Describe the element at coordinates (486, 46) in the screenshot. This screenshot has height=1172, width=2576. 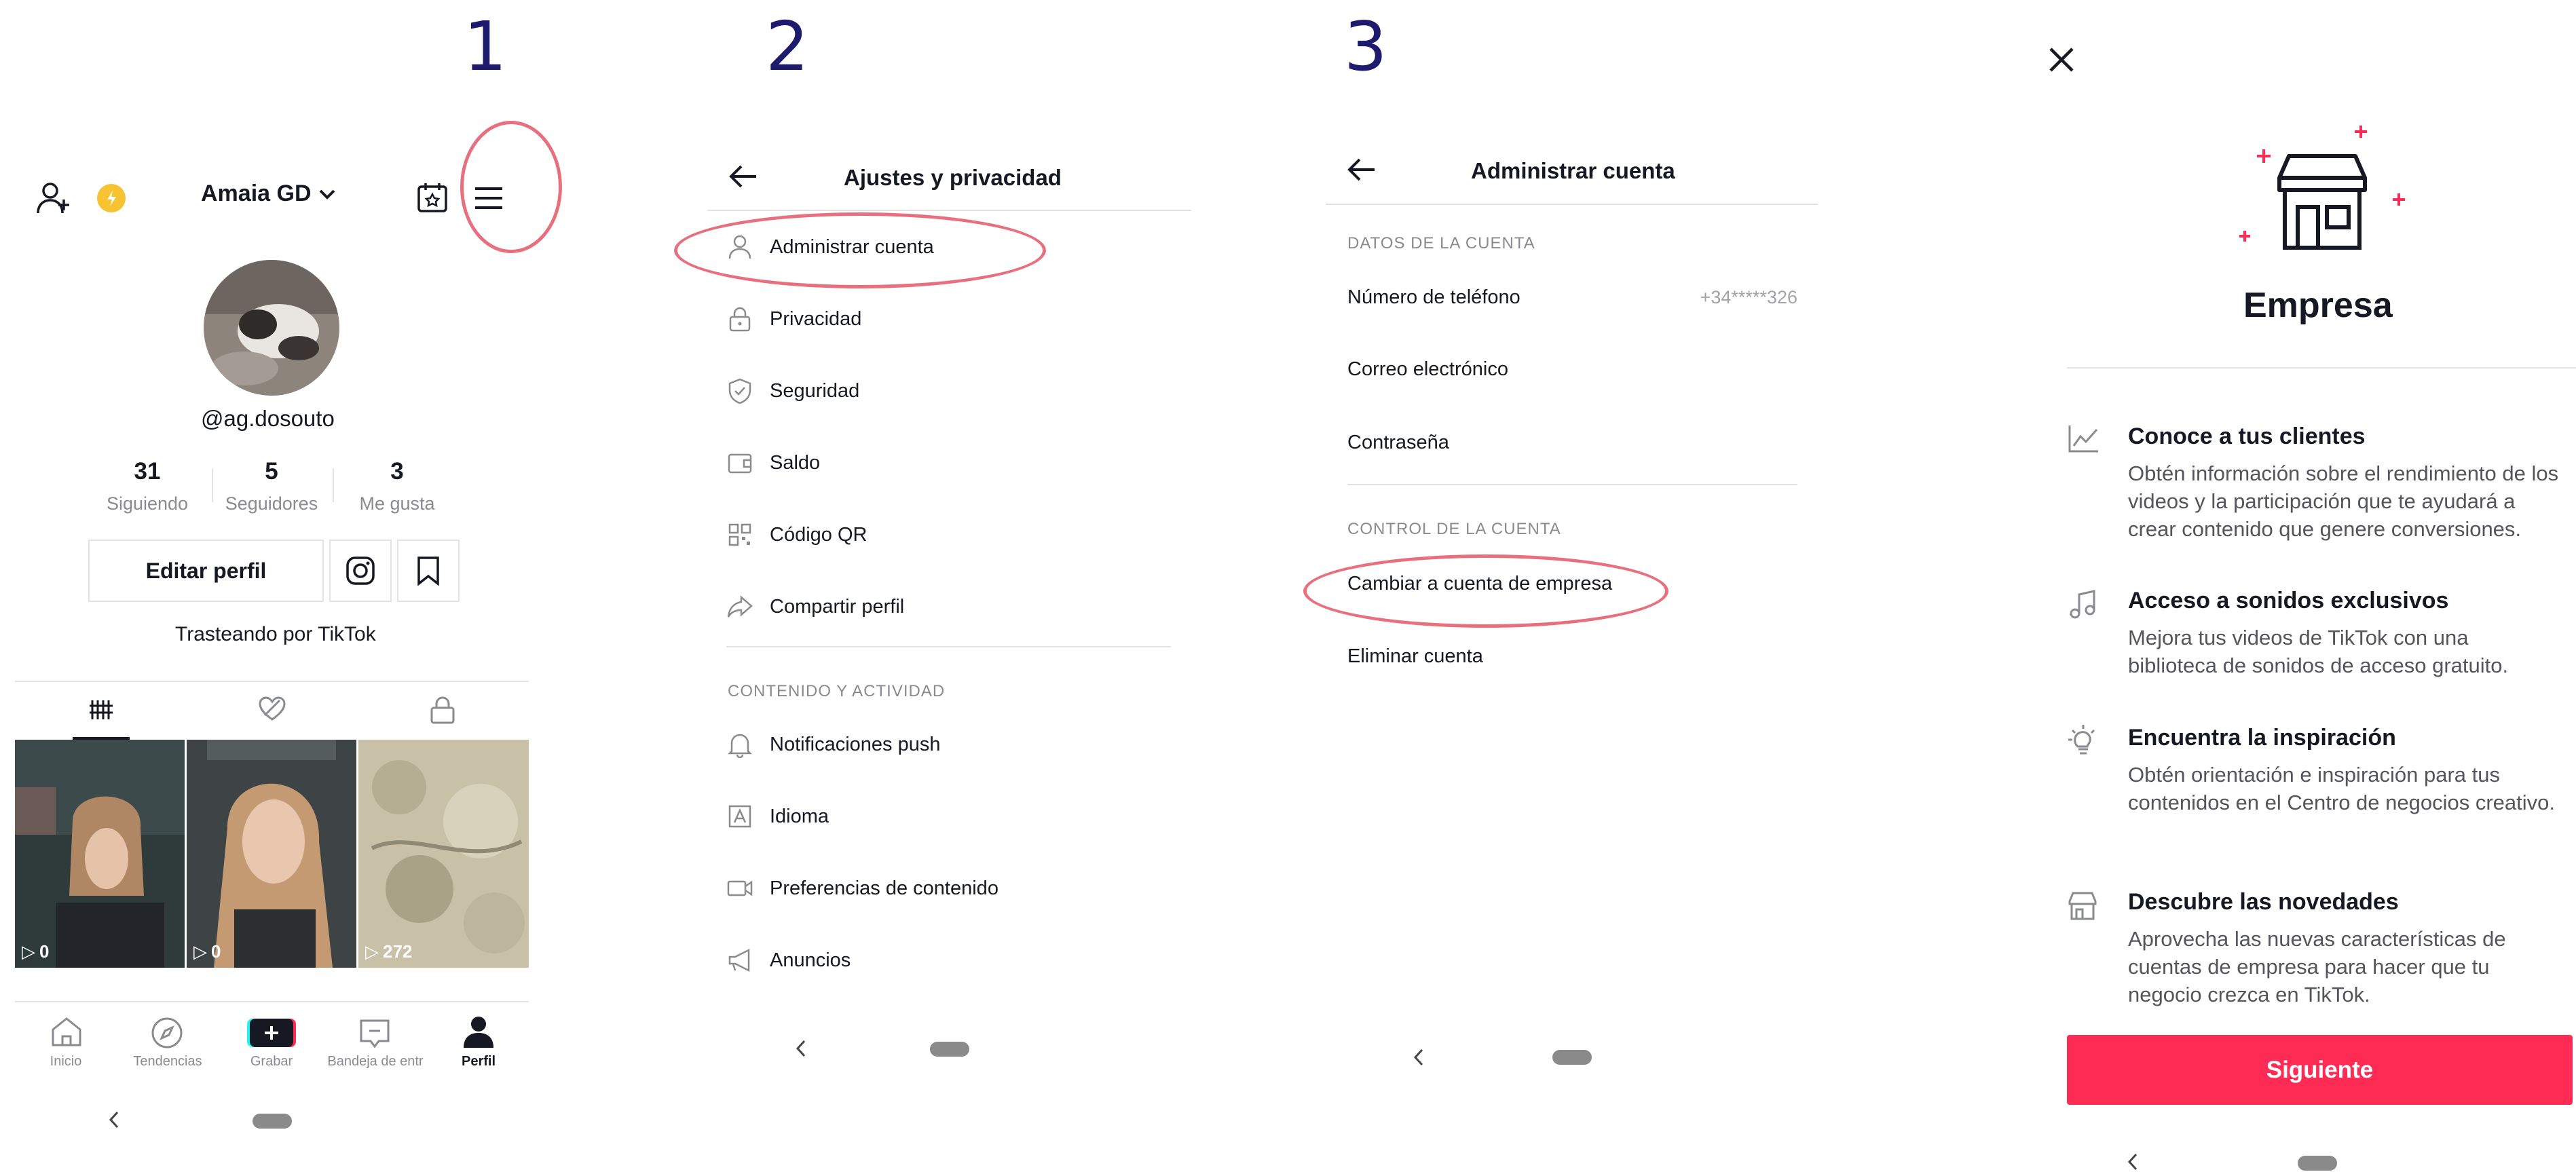
I see `step-number-1: 1` at that location.